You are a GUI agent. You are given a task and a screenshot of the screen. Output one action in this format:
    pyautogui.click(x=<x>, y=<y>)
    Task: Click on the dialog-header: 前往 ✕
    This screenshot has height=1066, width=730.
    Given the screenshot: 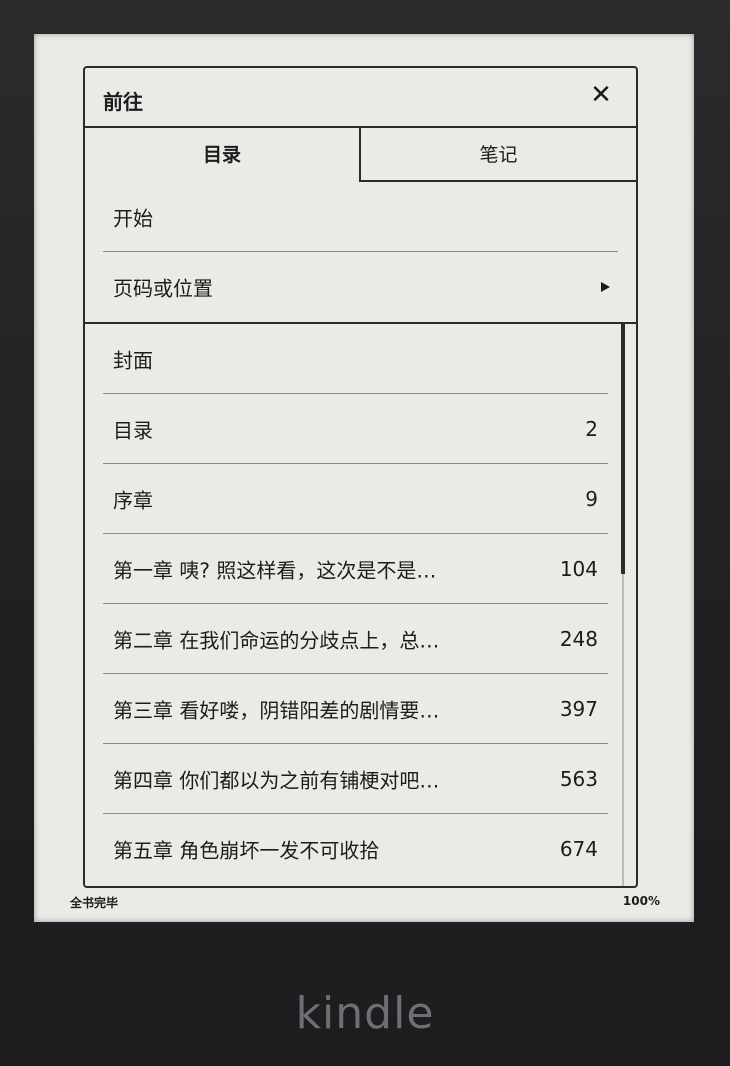 What is the action you would take?
    pyautogui.click(x=360, y=98)
    